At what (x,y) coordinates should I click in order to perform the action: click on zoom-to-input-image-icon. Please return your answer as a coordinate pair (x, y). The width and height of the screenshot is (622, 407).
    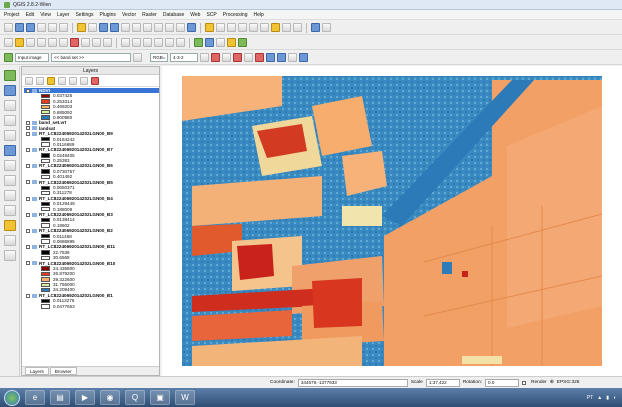
    Looking at the image, I should click on (226, 57).